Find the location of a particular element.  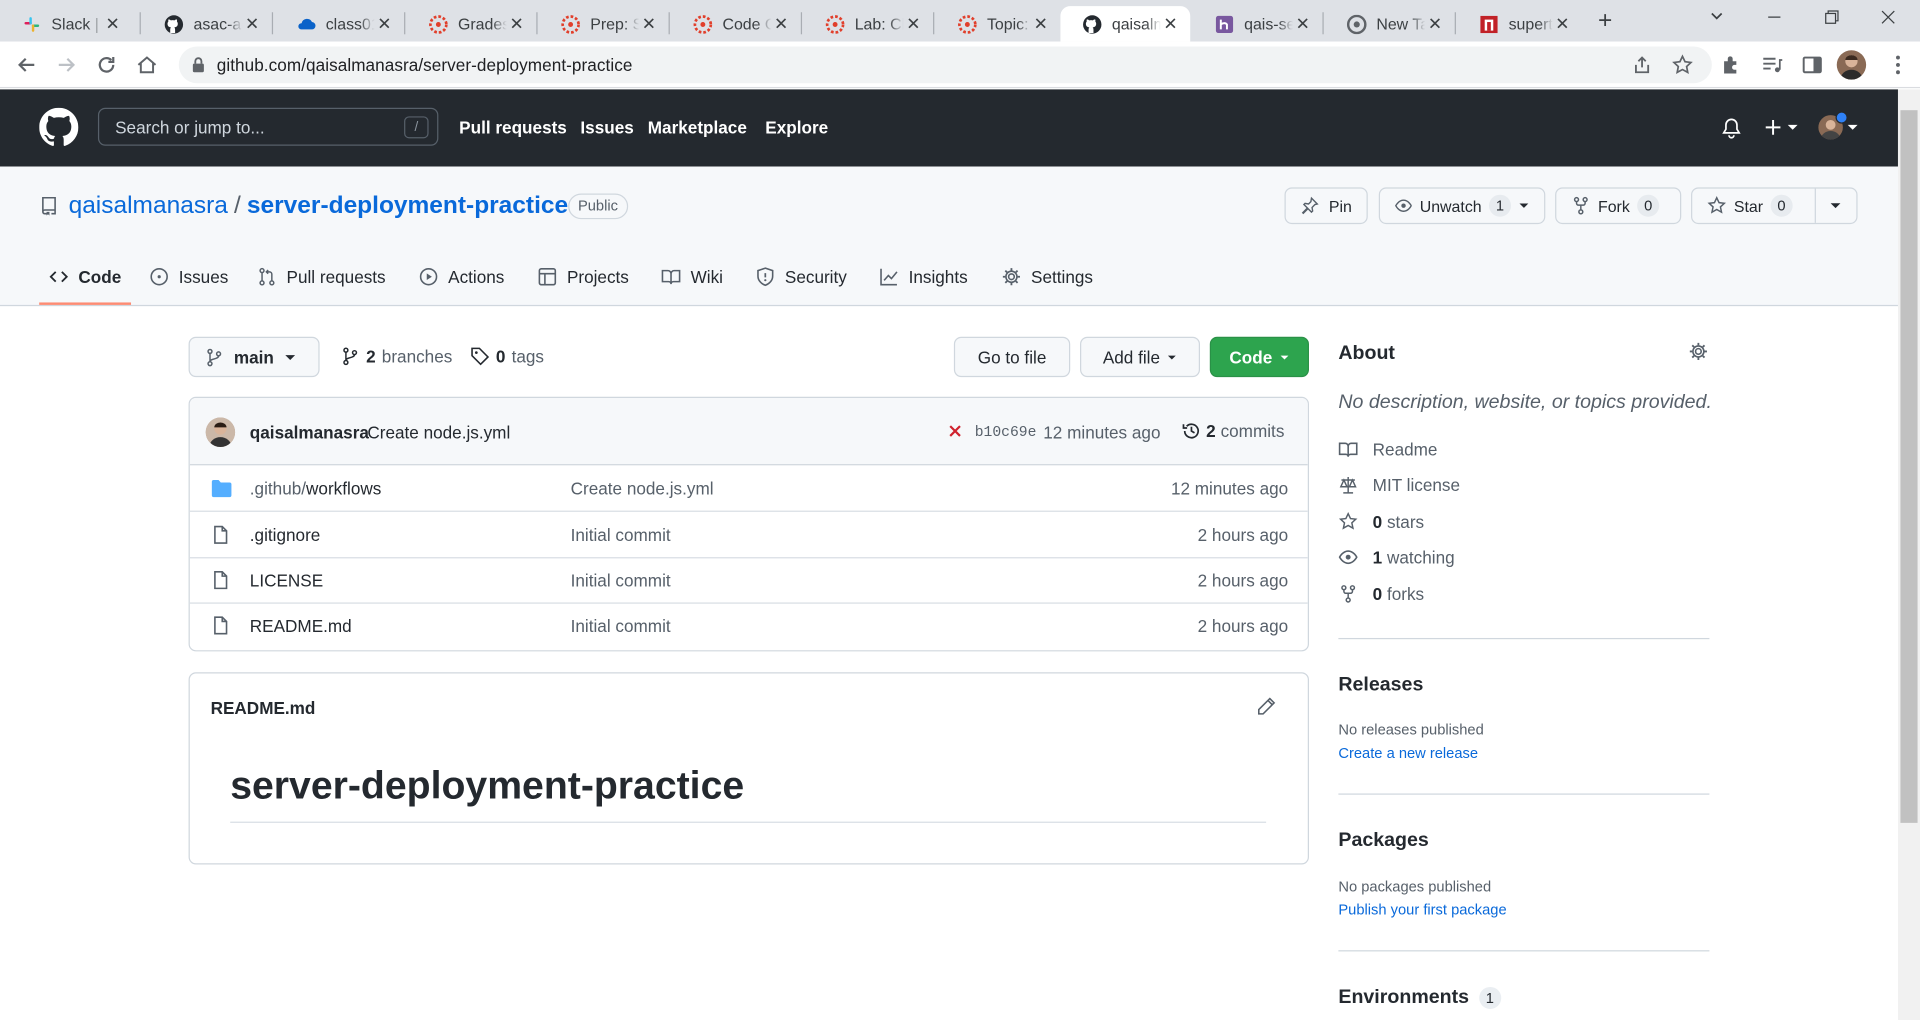

tab-settings: Settings is located at coordinates (1047, 277).